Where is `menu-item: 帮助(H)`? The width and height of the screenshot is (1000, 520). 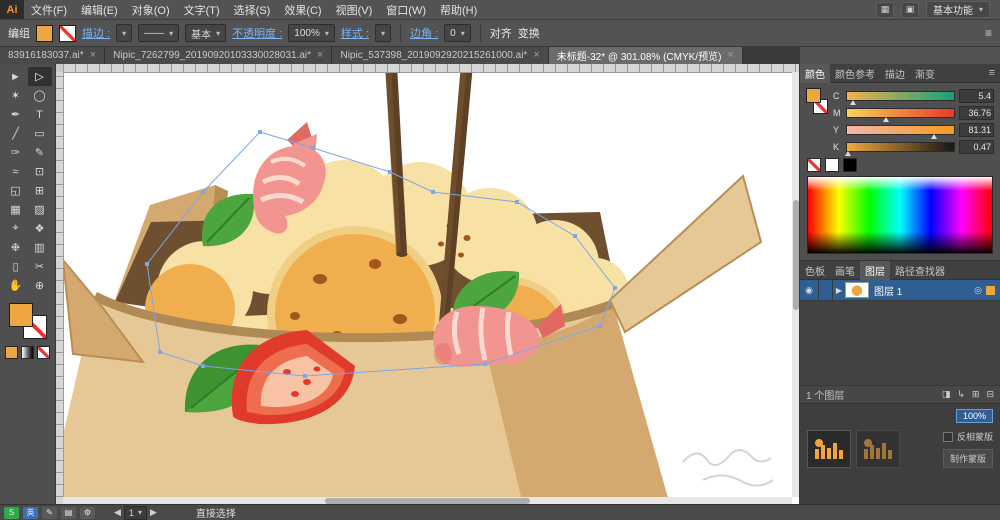
menu-item: 帮助(H) is located at coordinates (458, 10).